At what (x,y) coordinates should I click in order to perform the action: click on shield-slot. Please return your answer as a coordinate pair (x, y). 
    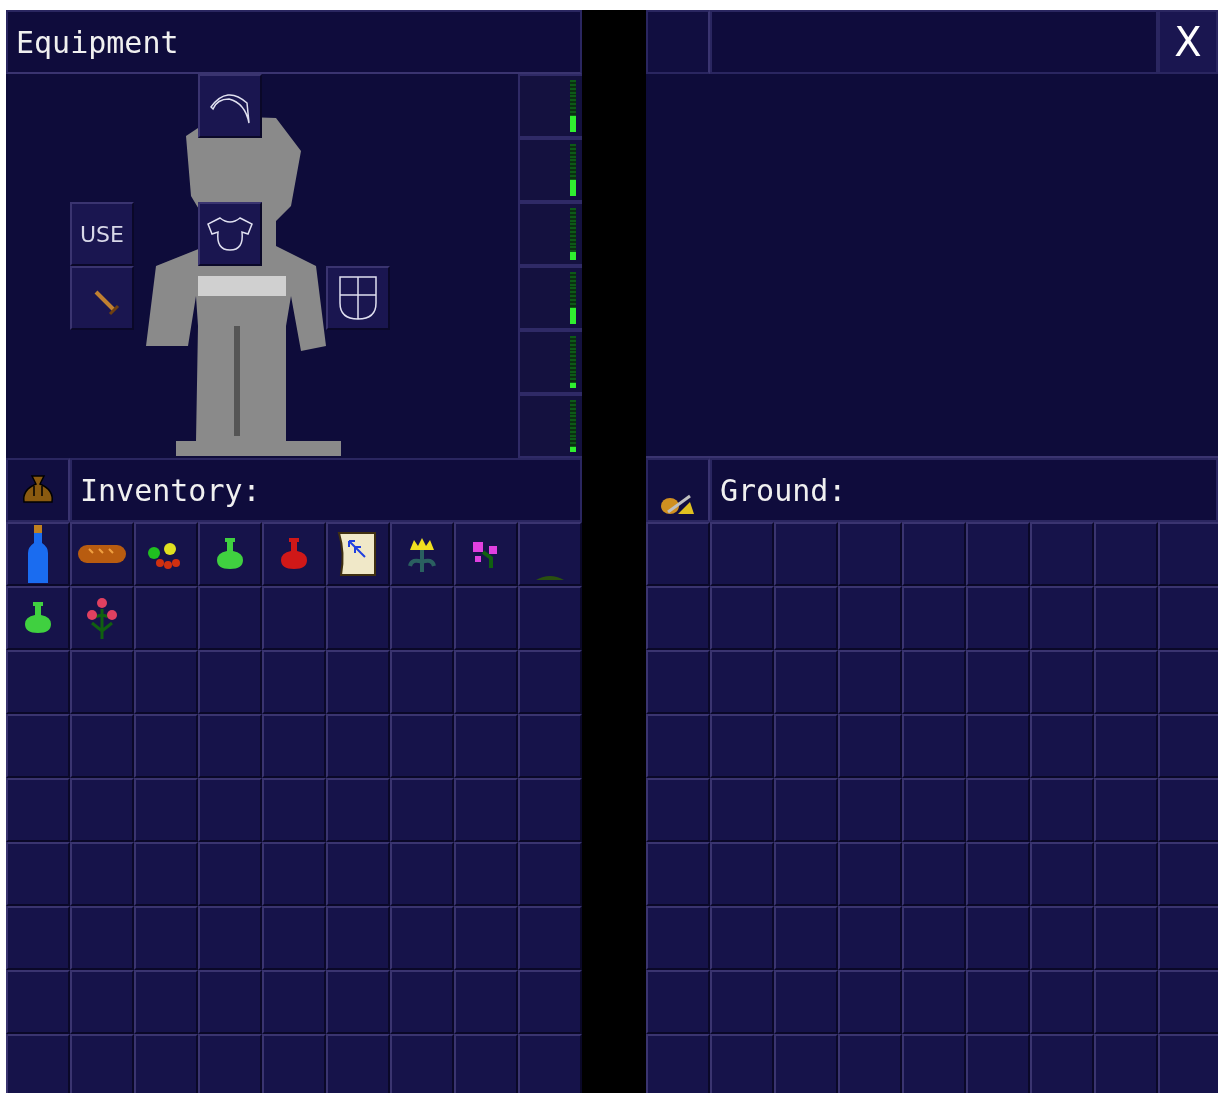
    Looking at the image, I should click on (358, 298).